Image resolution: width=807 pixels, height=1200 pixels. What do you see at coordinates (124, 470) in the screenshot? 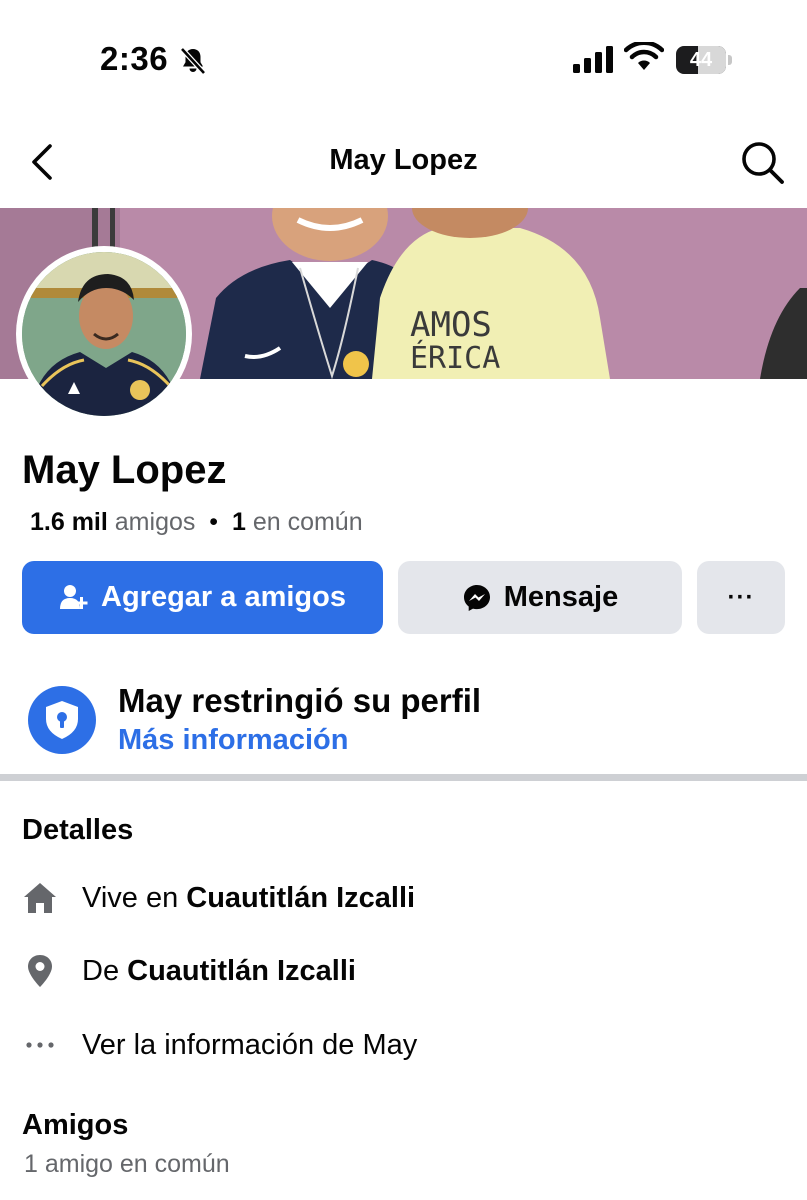
I see `profile-name: May Lopez` at bounding box center [124, 470].